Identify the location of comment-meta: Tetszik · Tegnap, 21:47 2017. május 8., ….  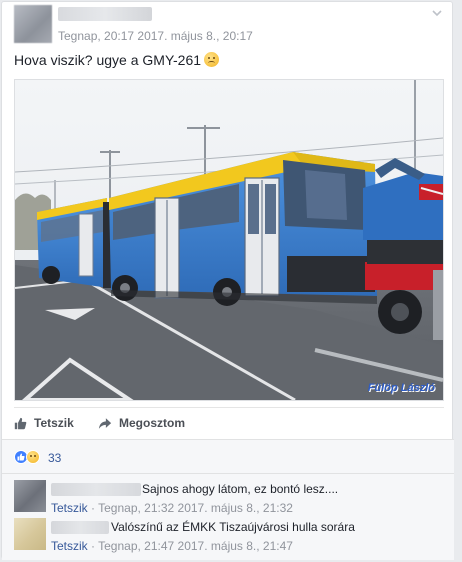
(172, 546).